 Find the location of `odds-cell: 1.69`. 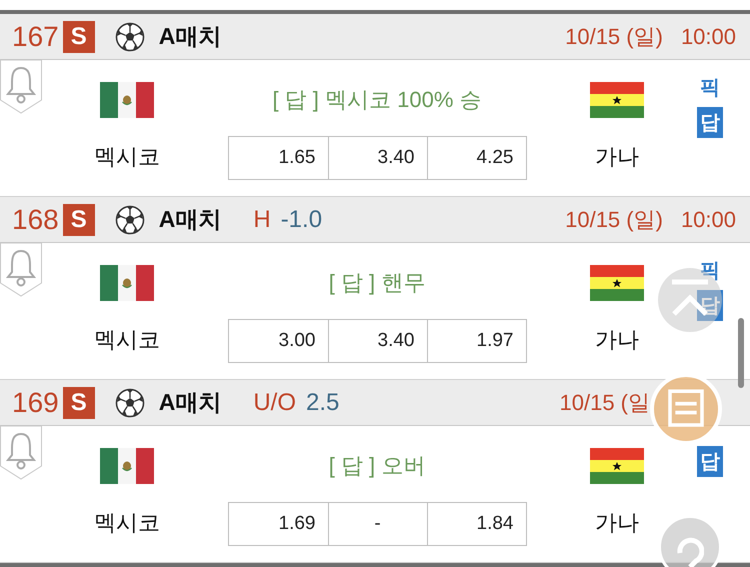

odds-cell: 1.69 is located at coordinates (278, 524).